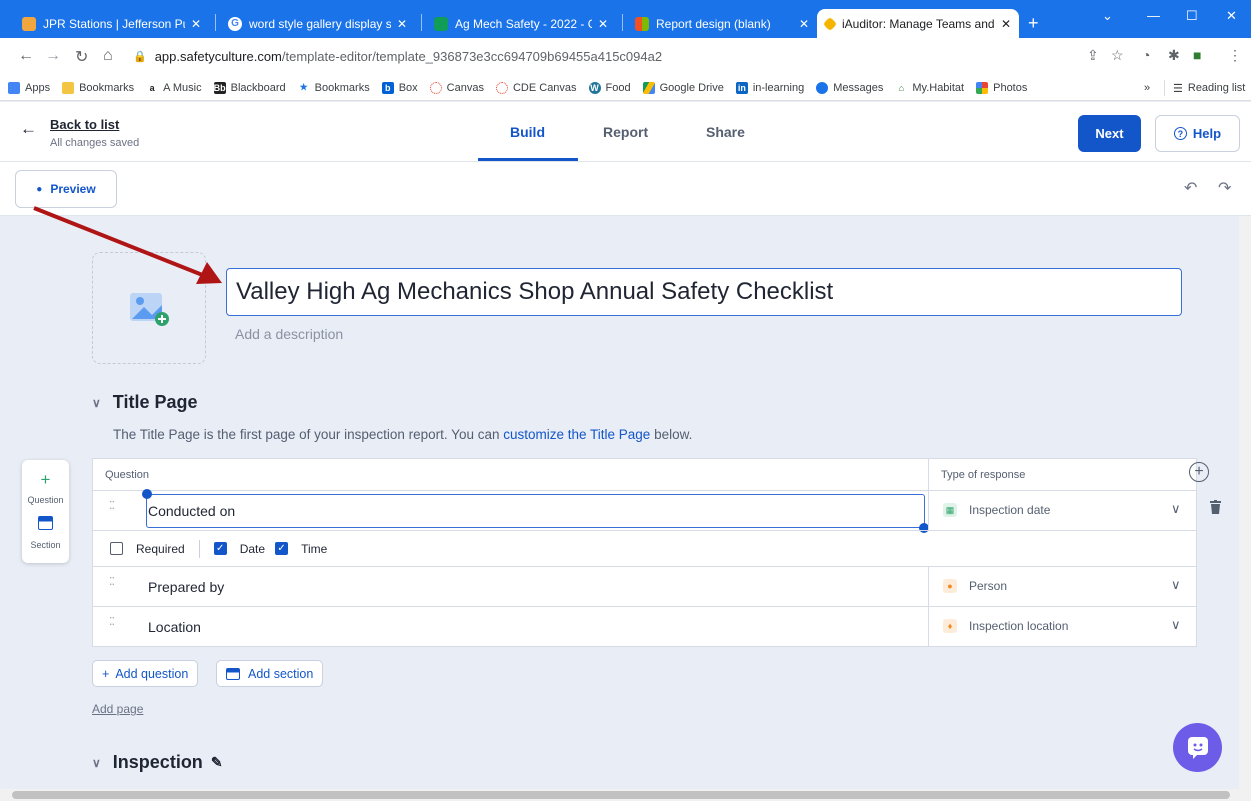  Describe the element at coordinates (1215, 507) in the screenshot. I see `trash-icon` at that location.